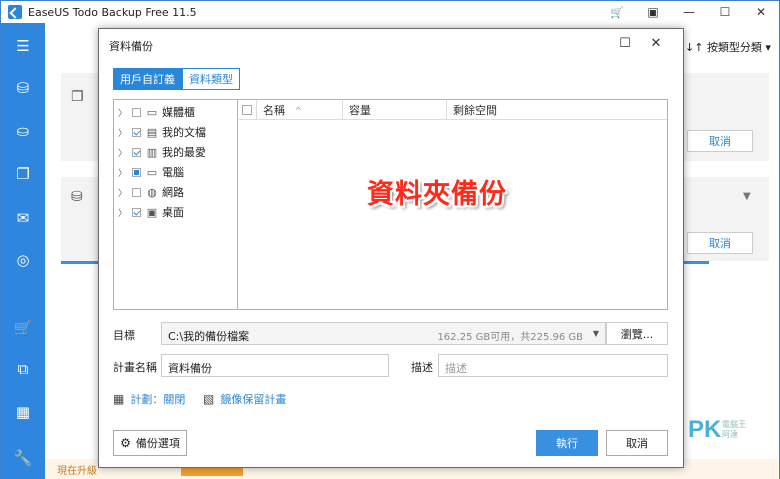 The height and width of the screenshot is (479, 780). I want to click on backup-options-button: ⚙ 備份選項, so click(150, 443).